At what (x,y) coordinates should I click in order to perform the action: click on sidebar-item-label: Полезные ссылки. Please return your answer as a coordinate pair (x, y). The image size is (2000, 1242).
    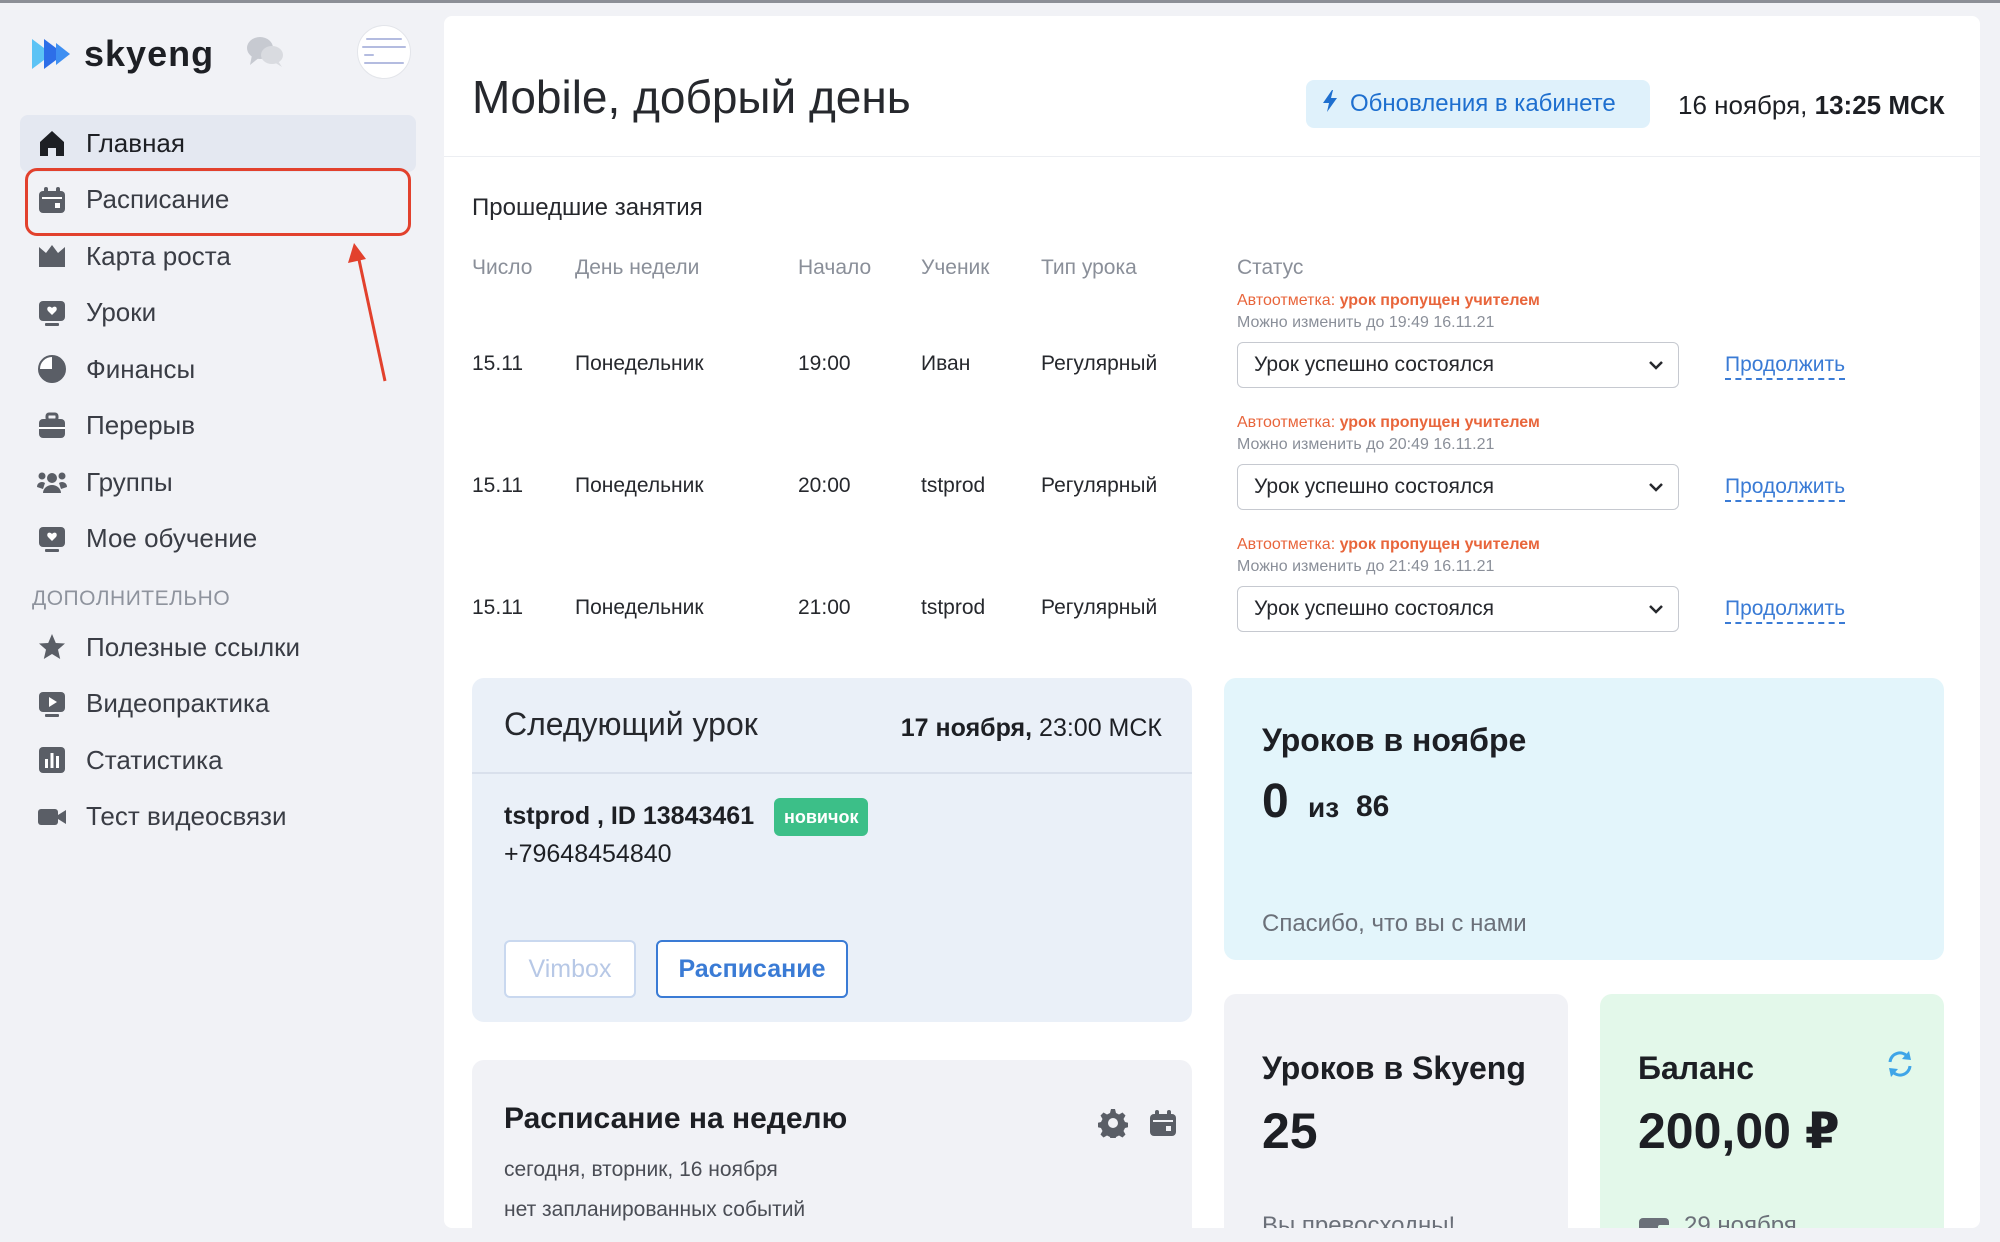
    Looking at the image, I should click on (193, 646).